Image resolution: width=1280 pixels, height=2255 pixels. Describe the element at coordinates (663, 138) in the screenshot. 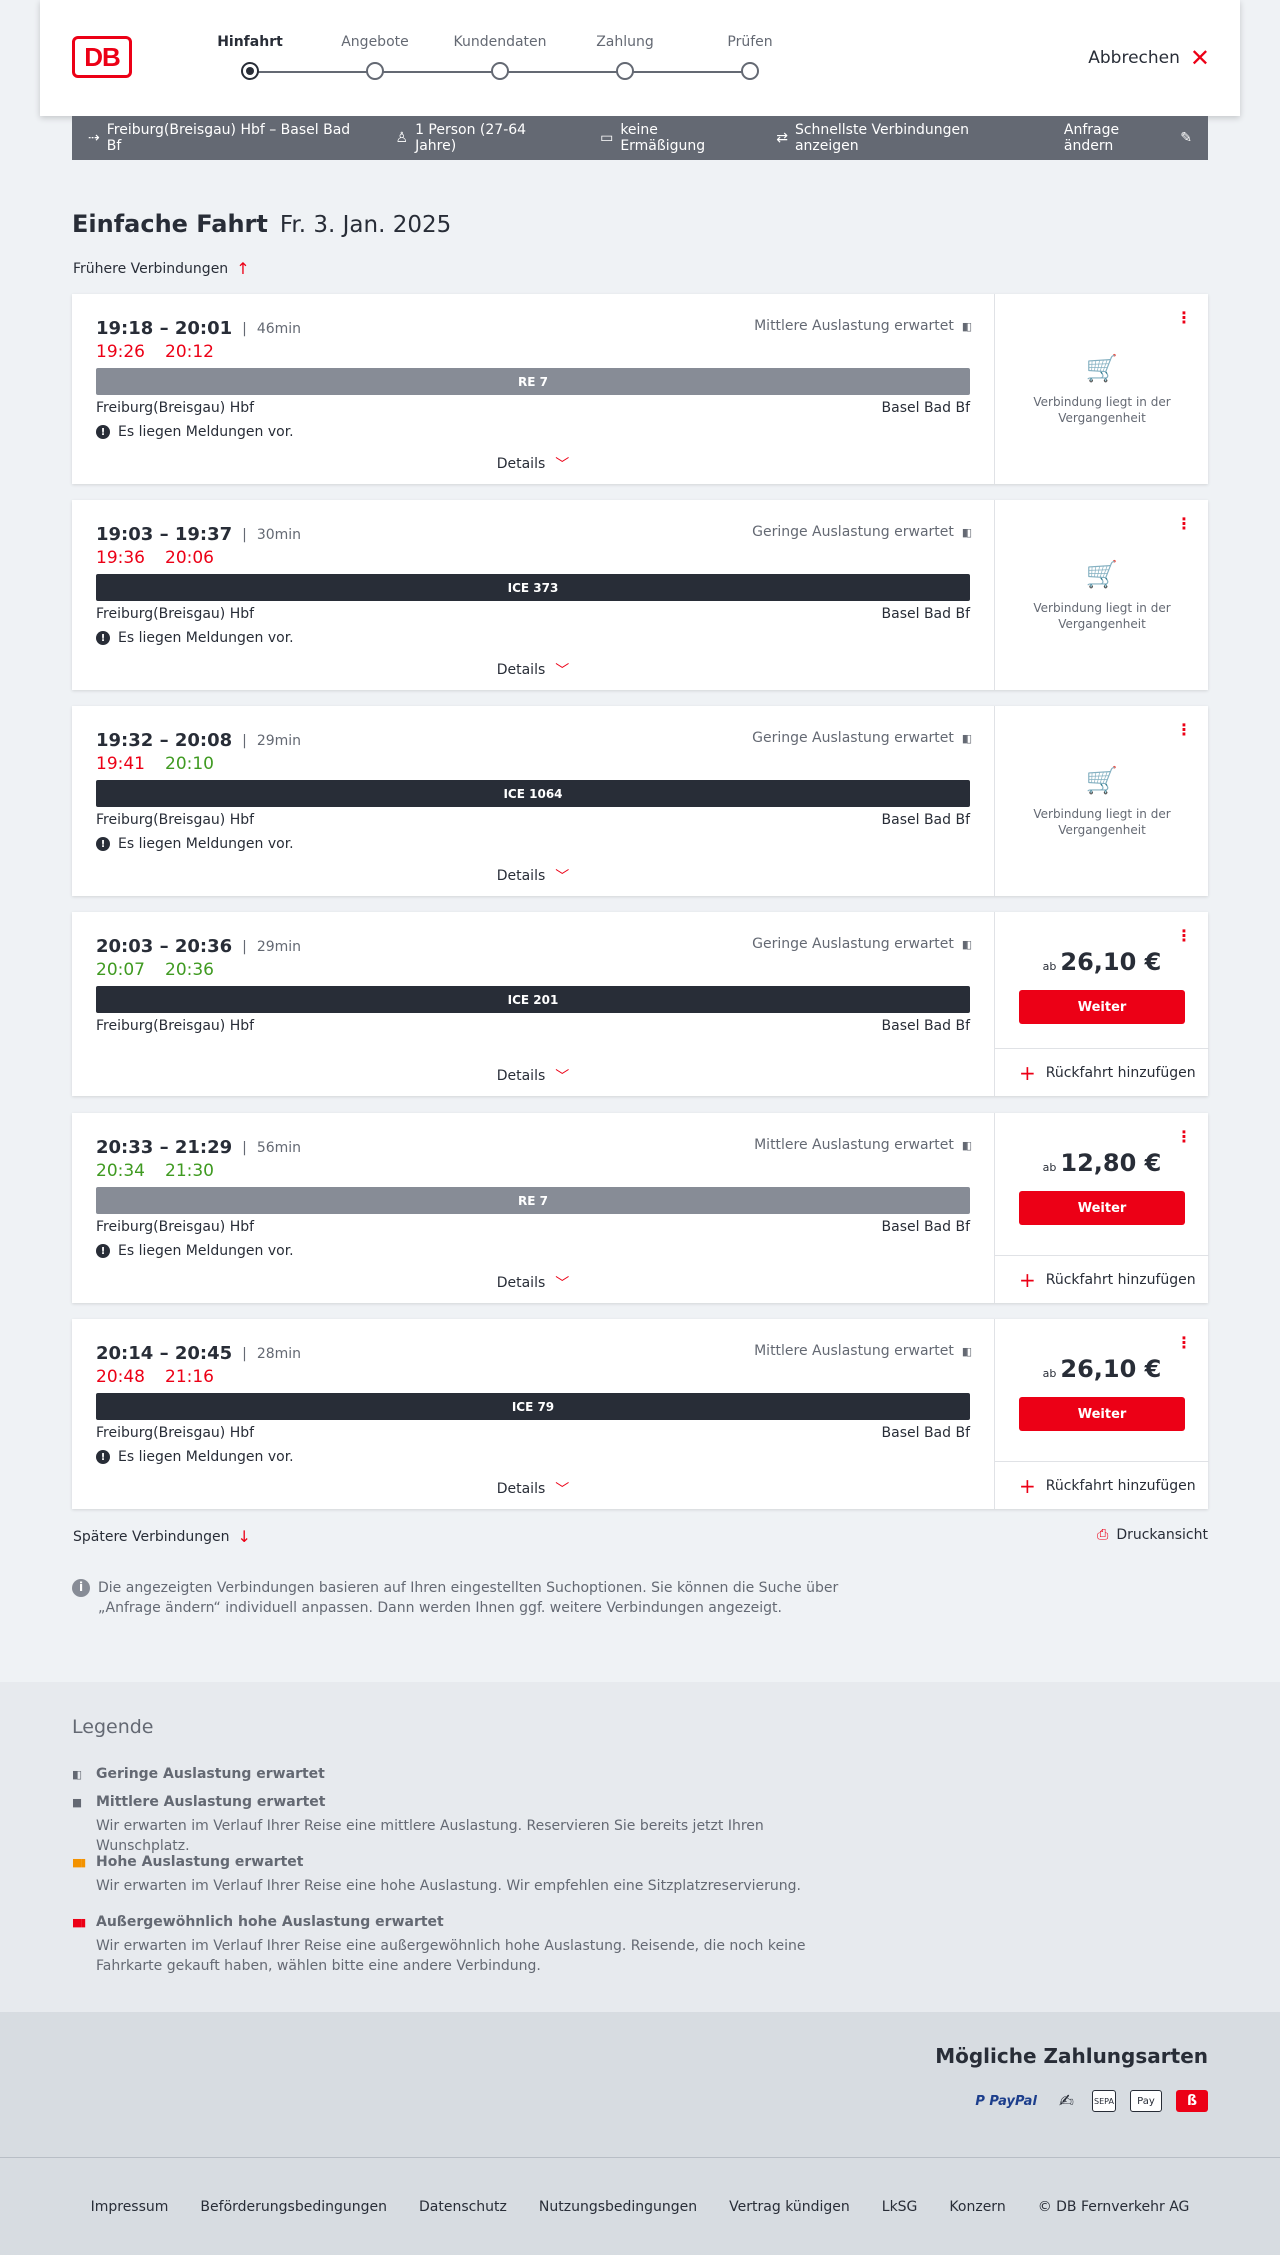

I see `discount-text: keine Ermäßigung` at that location.